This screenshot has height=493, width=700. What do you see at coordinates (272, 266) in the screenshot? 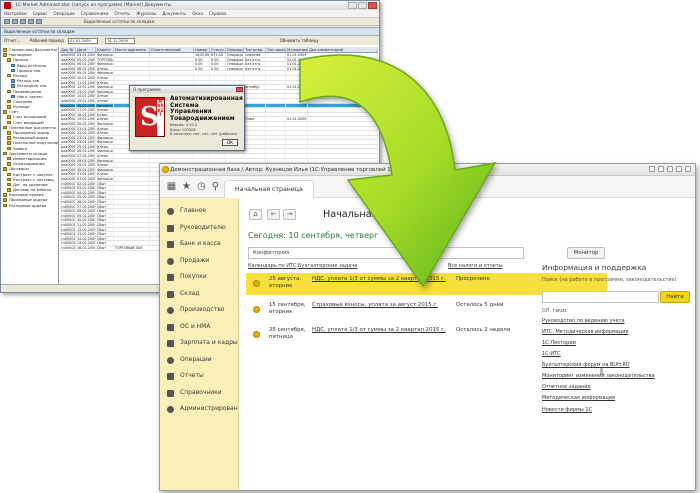
I see `task-link: Календарь по ИТС` at bounding box center [272, 266].